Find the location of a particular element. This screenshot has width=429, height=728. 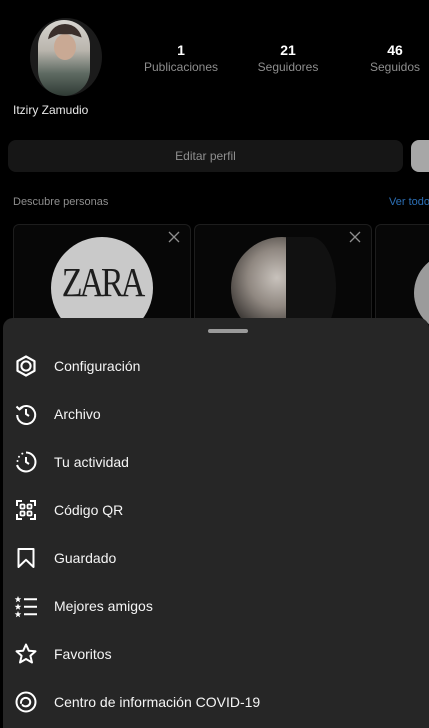

discover-people-title: Descubre personas is located at coordinates (61, 202).